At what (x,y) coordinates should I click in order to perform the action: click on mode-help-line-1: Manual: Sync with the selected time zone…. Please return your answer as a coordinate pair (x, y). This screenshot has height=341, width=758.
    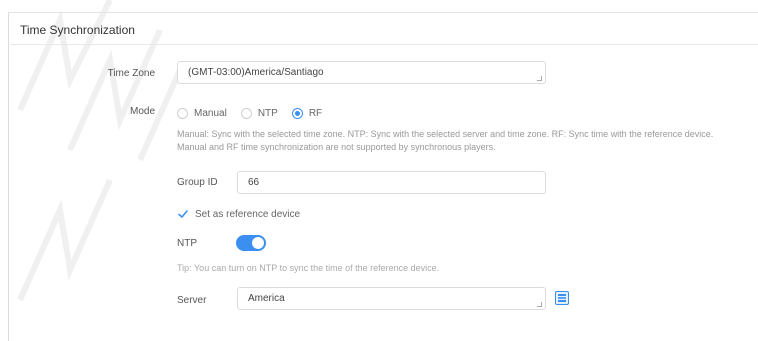
    Looking at the image, I should click on (445, 134).